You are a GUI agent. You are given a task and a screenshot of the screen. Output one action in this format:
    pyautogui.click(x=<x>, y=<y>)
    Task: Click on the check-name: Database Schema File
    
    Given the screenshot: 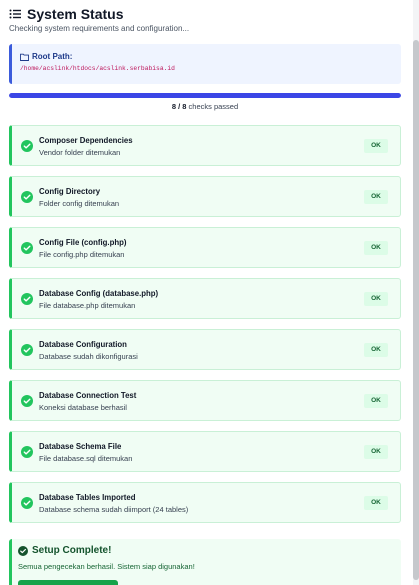 What is the action you would take?
    pyautogui.click(x=80, y=446)
    